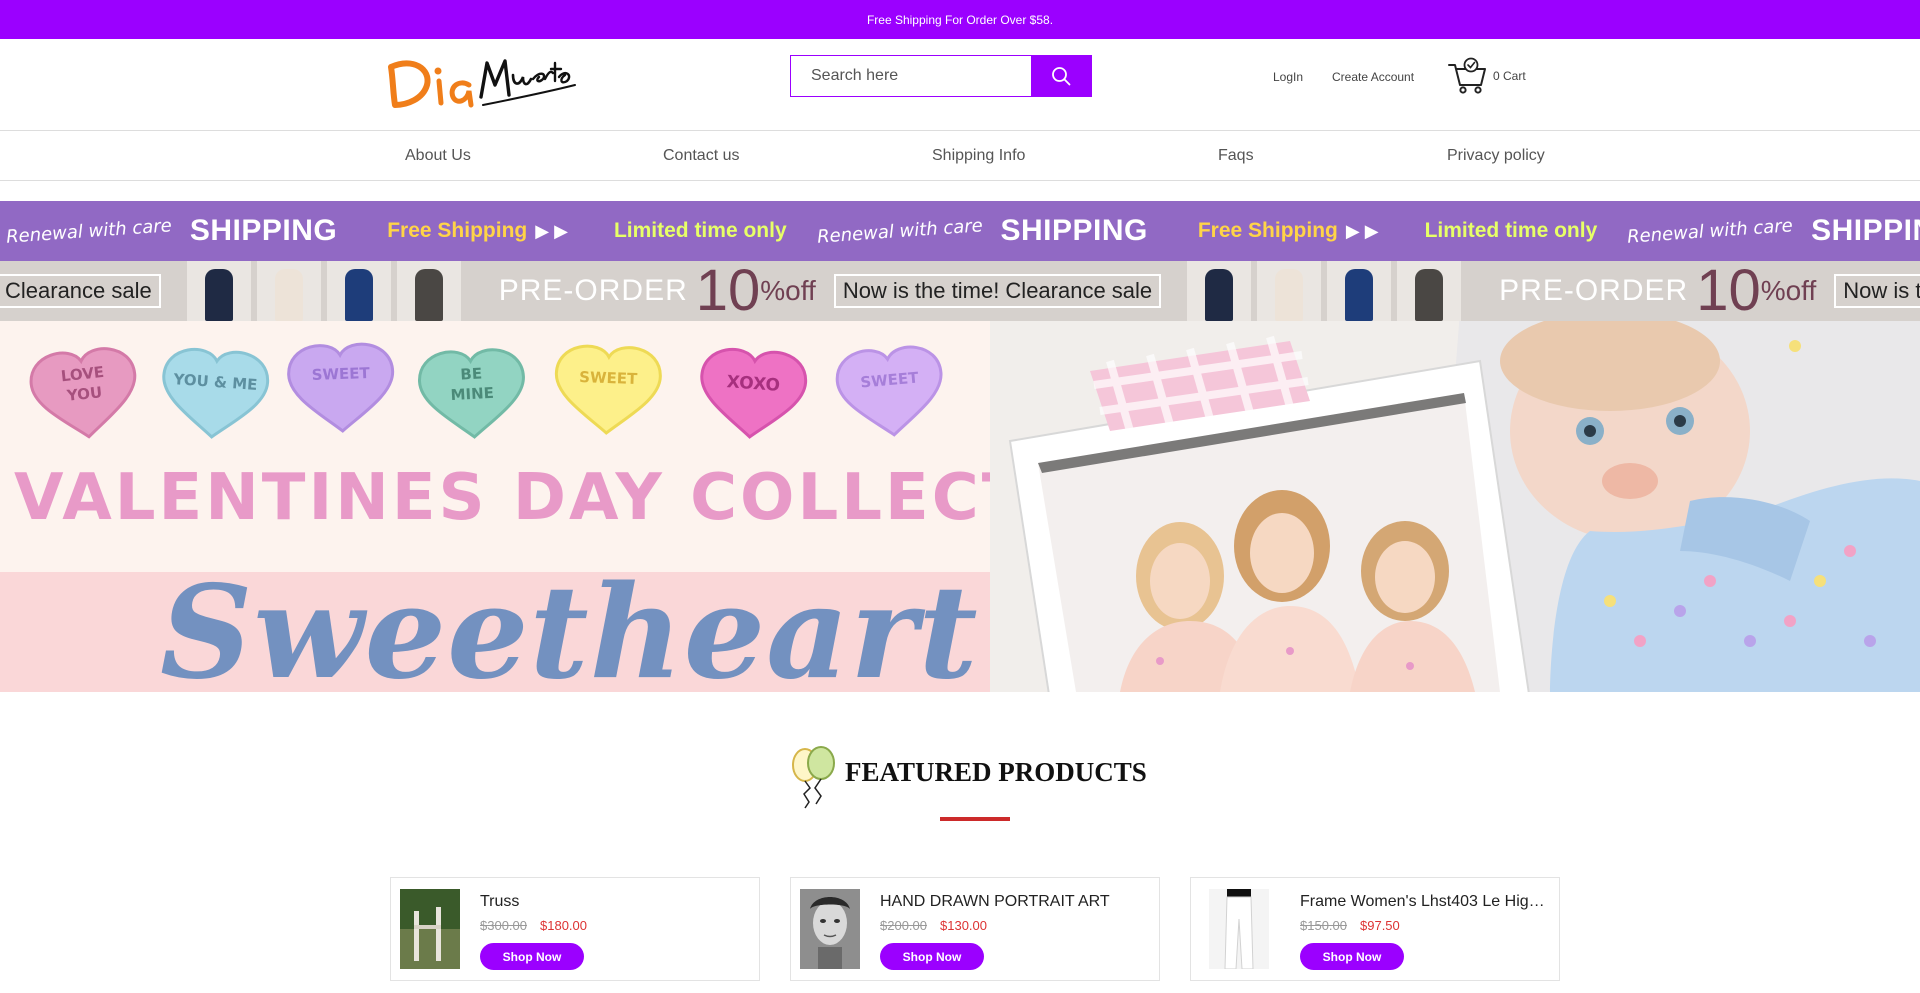  I want to click on featured-underline, so click(975, 819).